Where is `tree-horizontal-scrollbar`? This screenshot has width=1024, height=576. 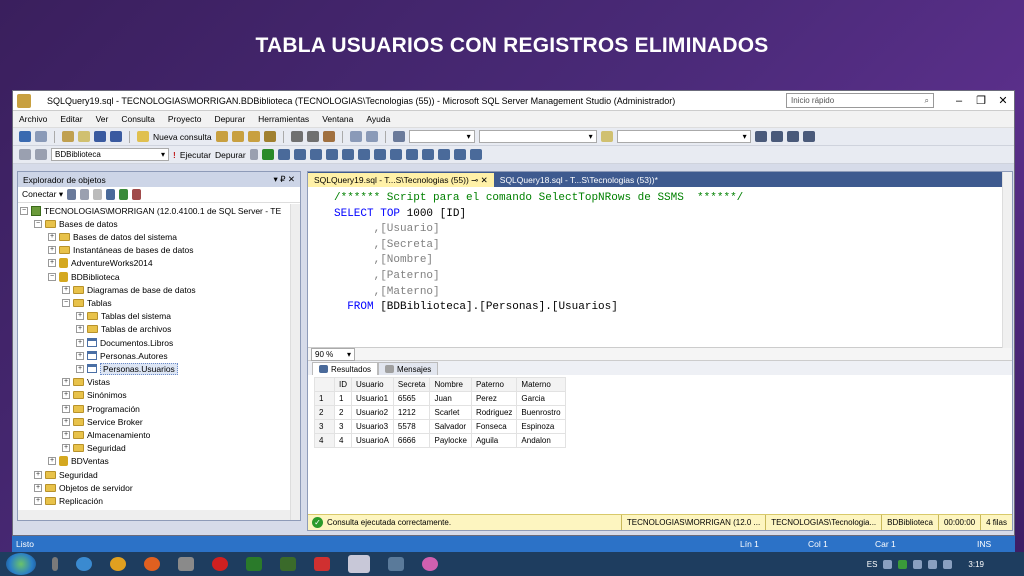
tree-horizontal-scrollbar is located at coordinates (154, 515).